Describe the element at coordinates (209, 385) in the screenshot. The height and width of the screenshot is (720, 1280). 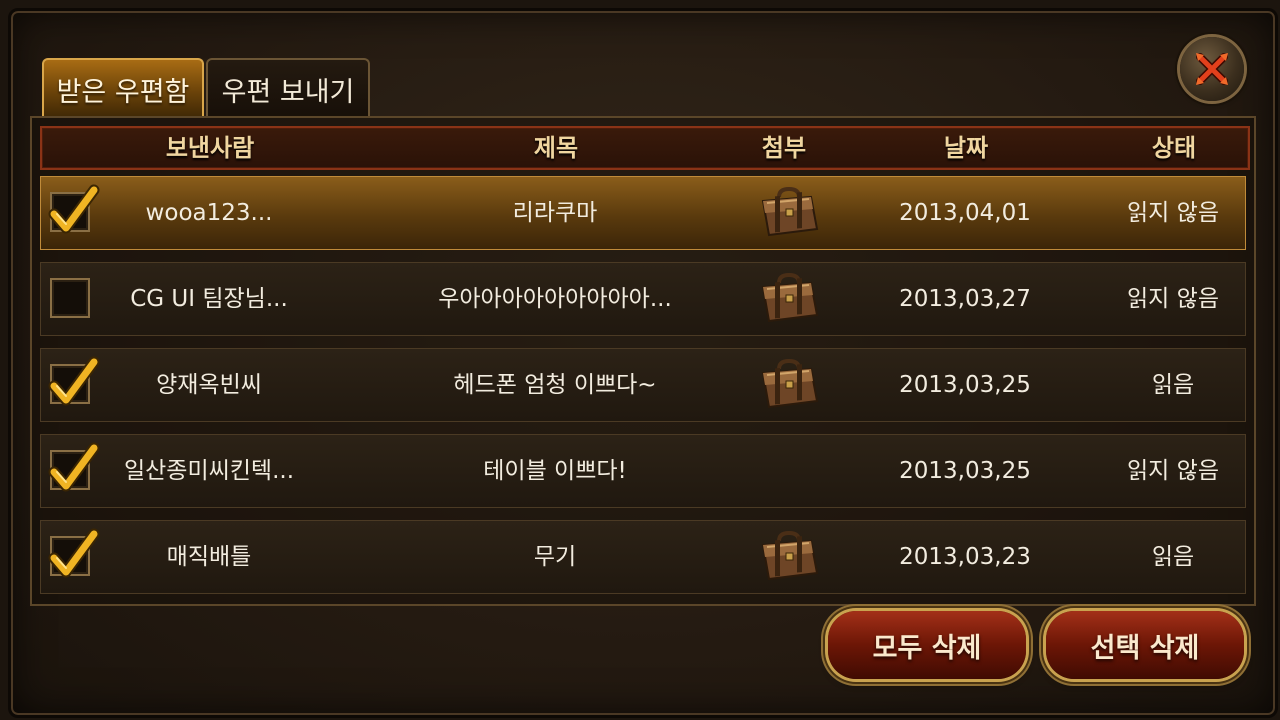
I see `mail-sender: 양재옥빈씨` at that location.